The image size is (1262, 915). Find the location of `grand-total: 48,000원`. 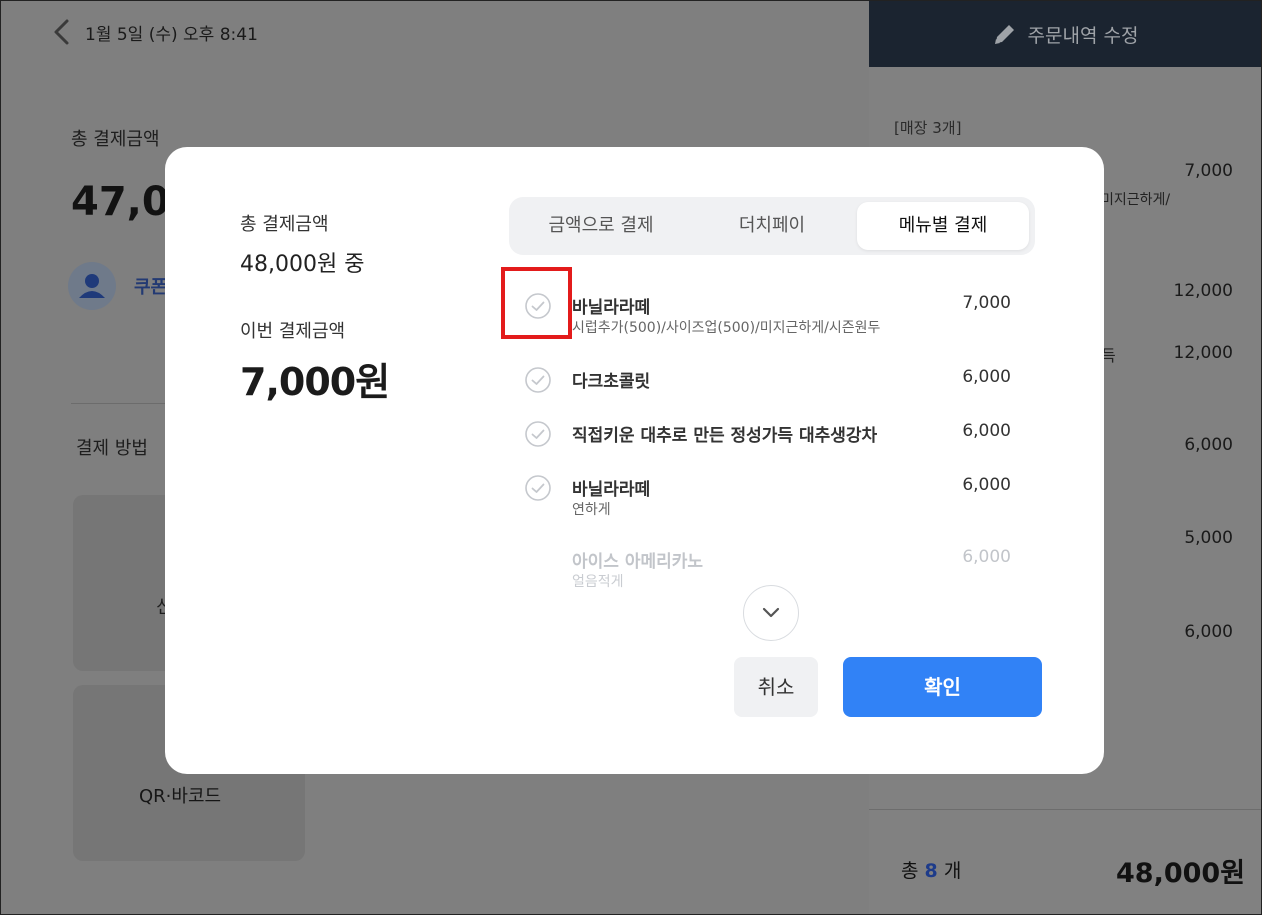

grand-total: 48,000원 is located at coordinates (1181, 873).